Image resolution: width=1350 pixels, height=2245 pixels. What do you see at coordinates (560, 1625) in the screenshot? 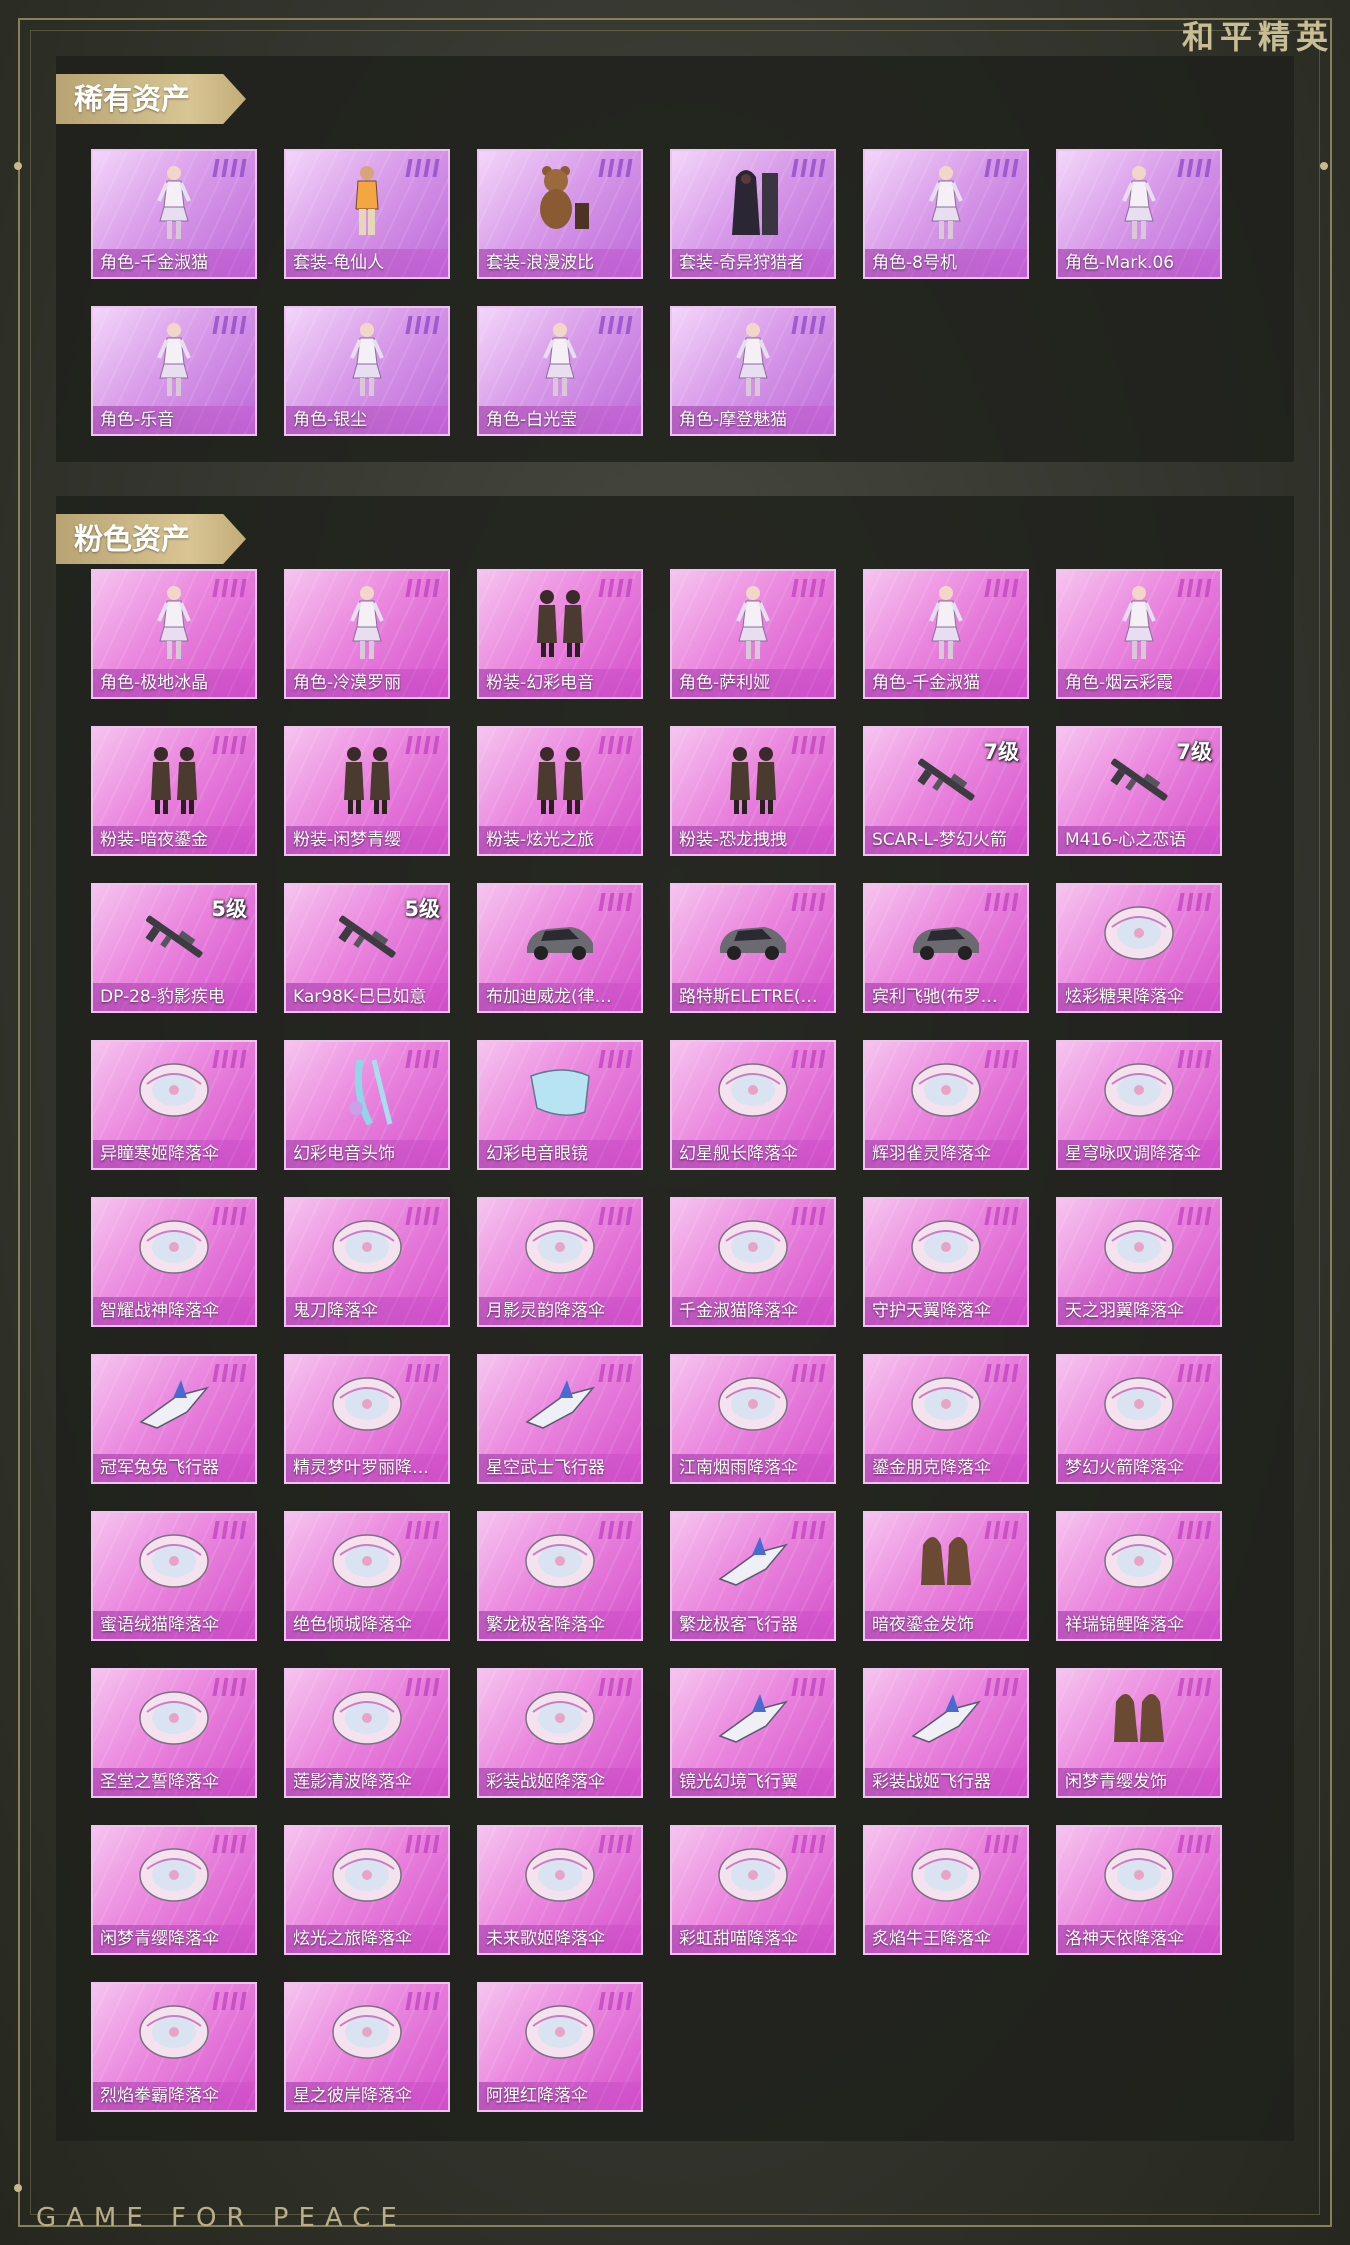
I see `asset-label: 繁龙极客降落伞` at bounding box center [560, 1625].